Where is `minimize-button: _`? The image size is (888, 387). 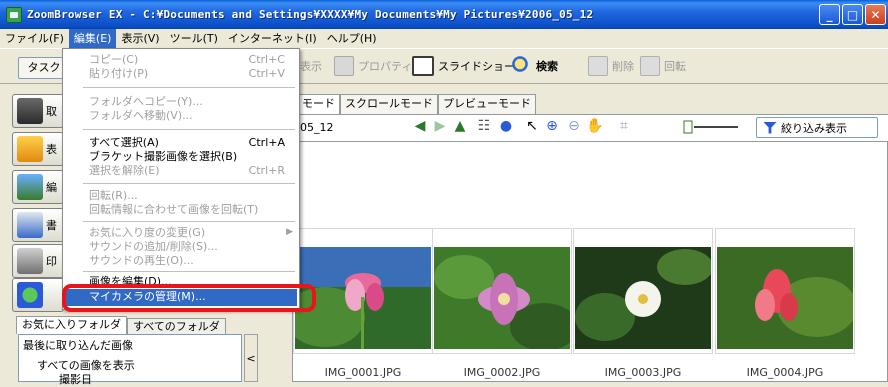 minimize-button: _ is located at coordinates (829, 14).